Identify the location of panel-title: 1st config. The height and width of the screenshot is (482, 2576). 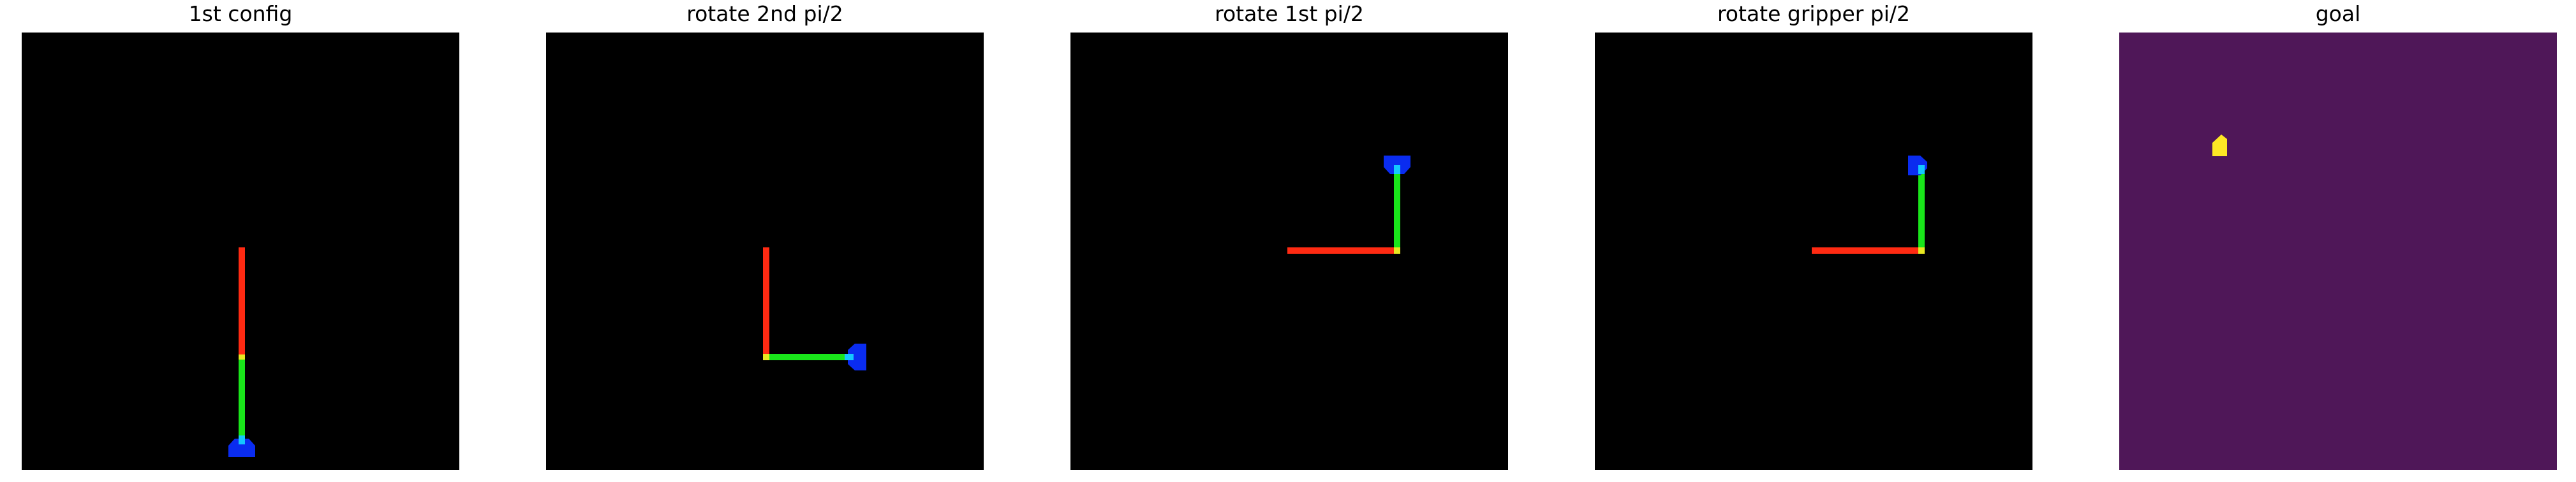
(240, 13).